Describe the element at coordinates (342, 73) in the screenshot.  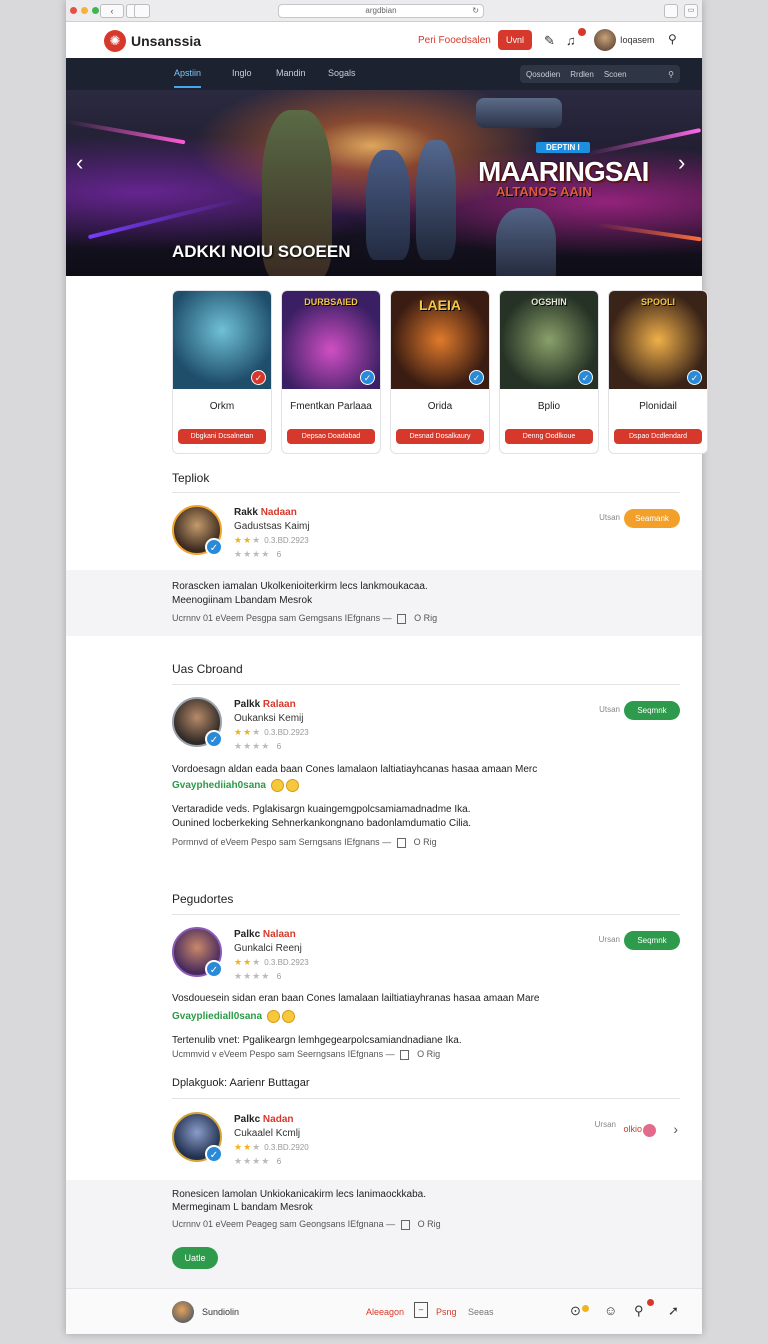
I see `tab-3: Sogals` at that location.